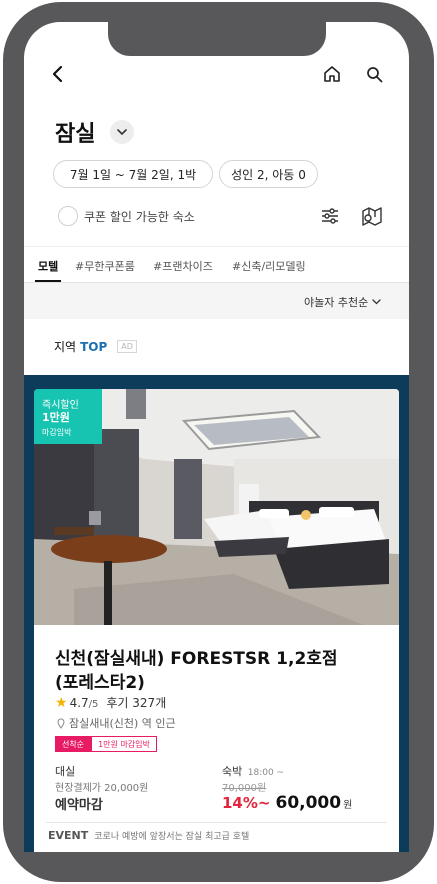 This screenshot has height=884, width=437. Describe the element at coordinates (124, 744) in the screenshot. I see `tag-deadline: 1만원 마감임박` at that location.